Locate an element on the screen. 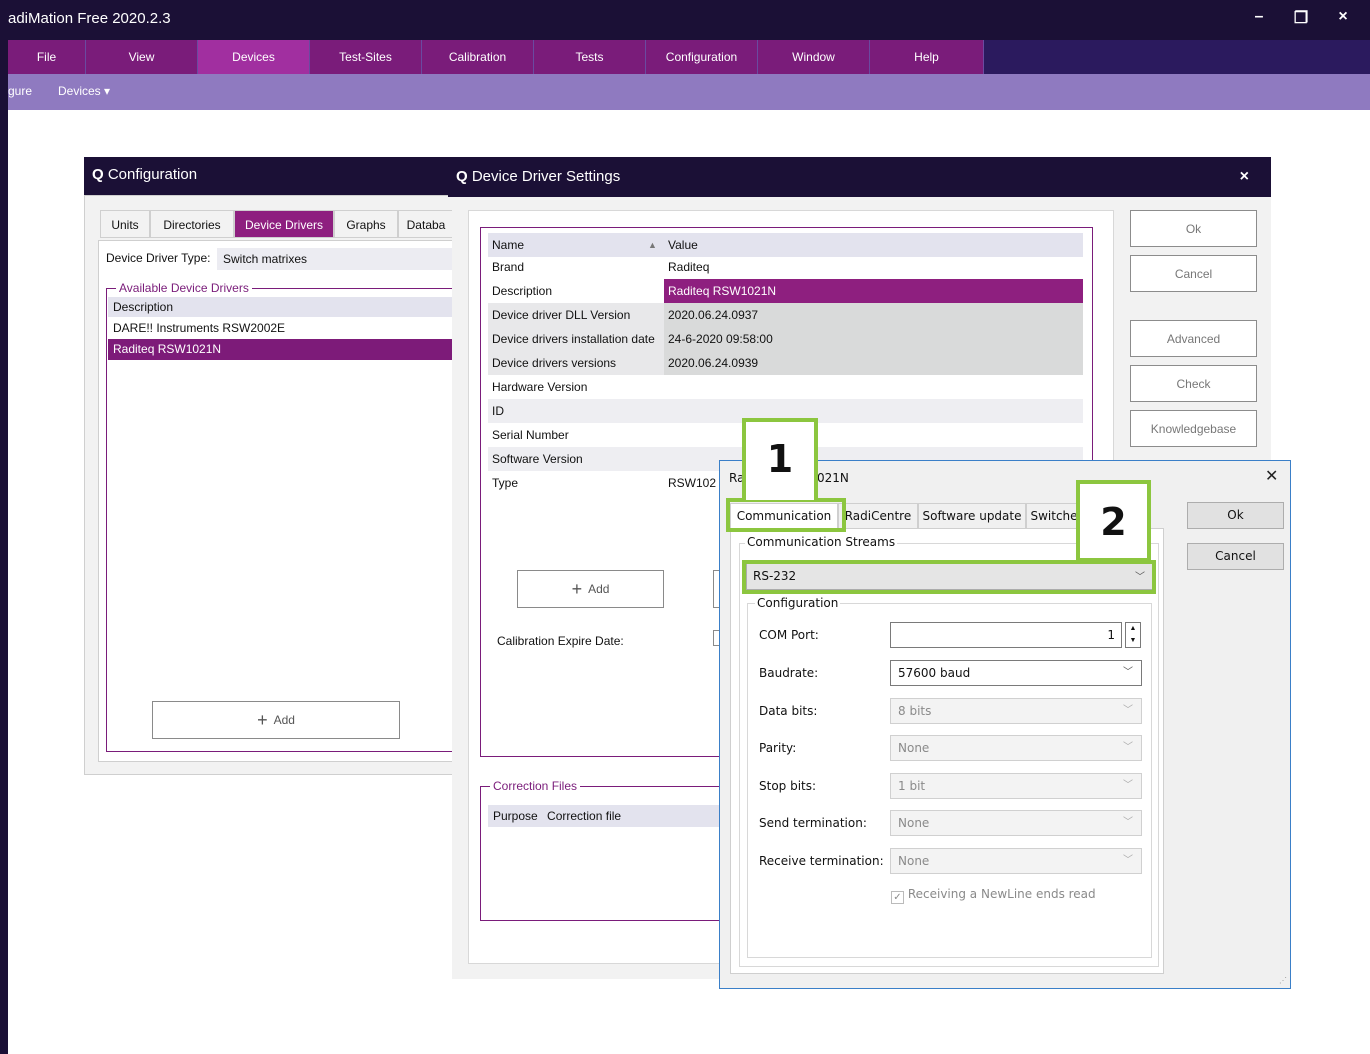 Image resolution: width=1370 pixels, height=1054 pixels. send-termination-select: None ﹀ is located at coordinates (1016, 823).